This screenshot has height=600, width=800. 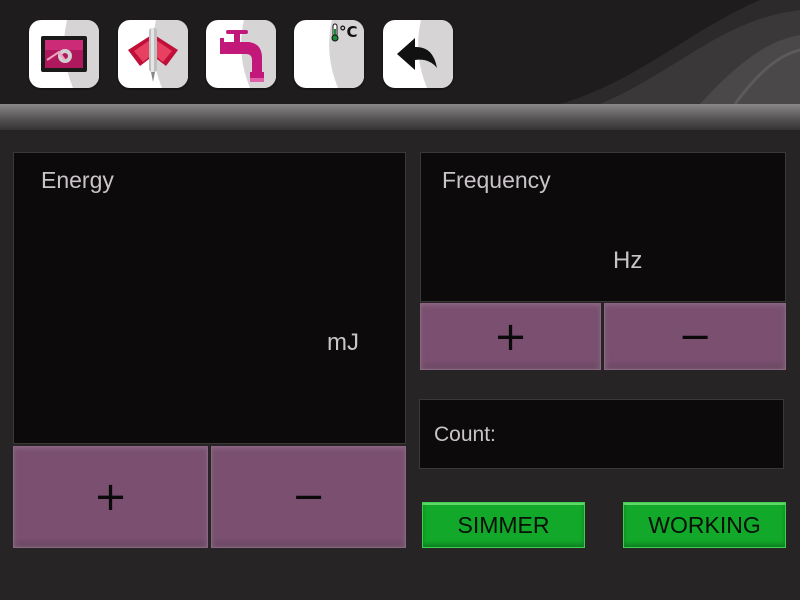 I want to click on count-panel: Count:, so click(x=601, y=434).